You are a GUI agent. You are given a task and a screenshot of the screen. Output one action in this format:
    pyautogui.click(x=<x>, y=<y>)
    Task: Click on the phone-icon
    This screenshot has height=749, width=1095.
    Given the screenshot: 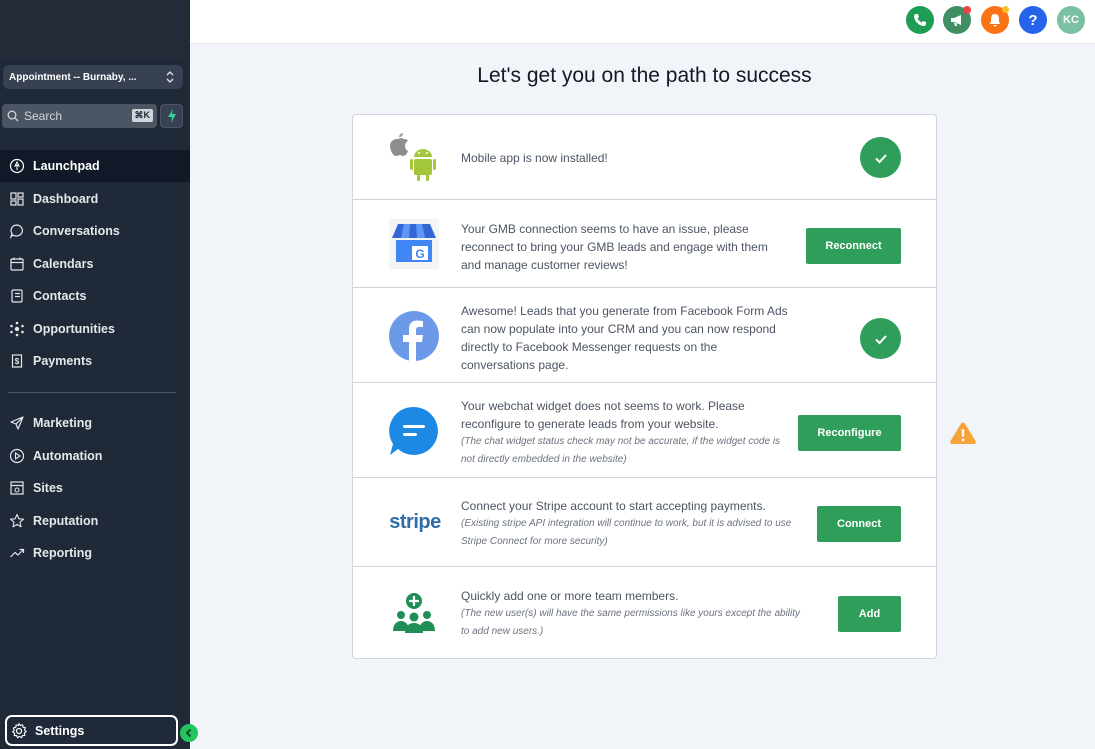 What is the action you would take?
    pyautogui.click(x=920, y=20)
    